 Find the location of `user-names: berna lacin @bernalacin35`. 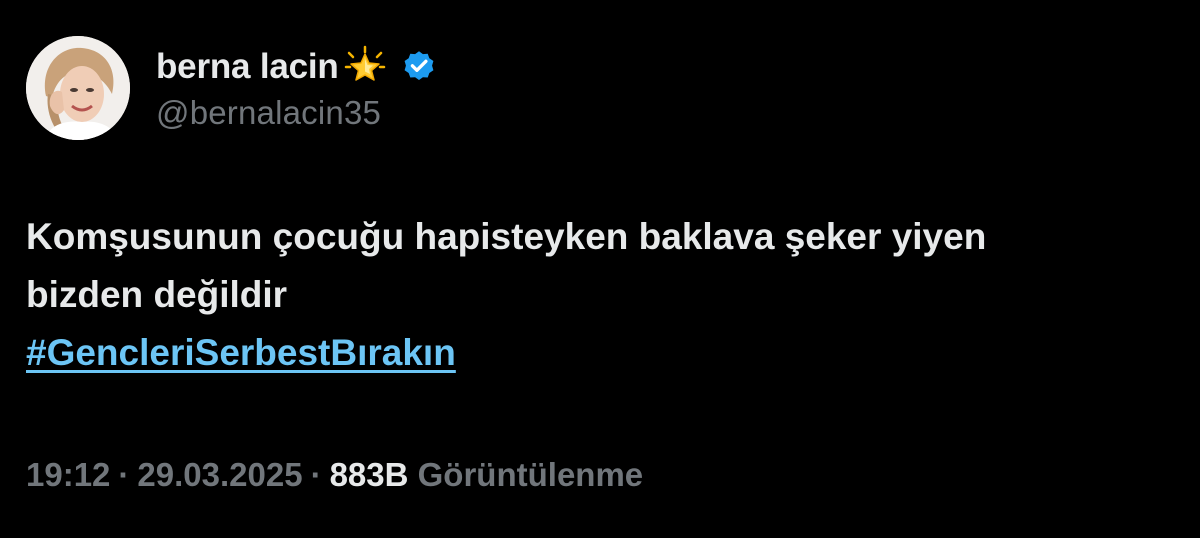

user-names: berna lacin @bernalacin35 is located at coordinates (296, 87).